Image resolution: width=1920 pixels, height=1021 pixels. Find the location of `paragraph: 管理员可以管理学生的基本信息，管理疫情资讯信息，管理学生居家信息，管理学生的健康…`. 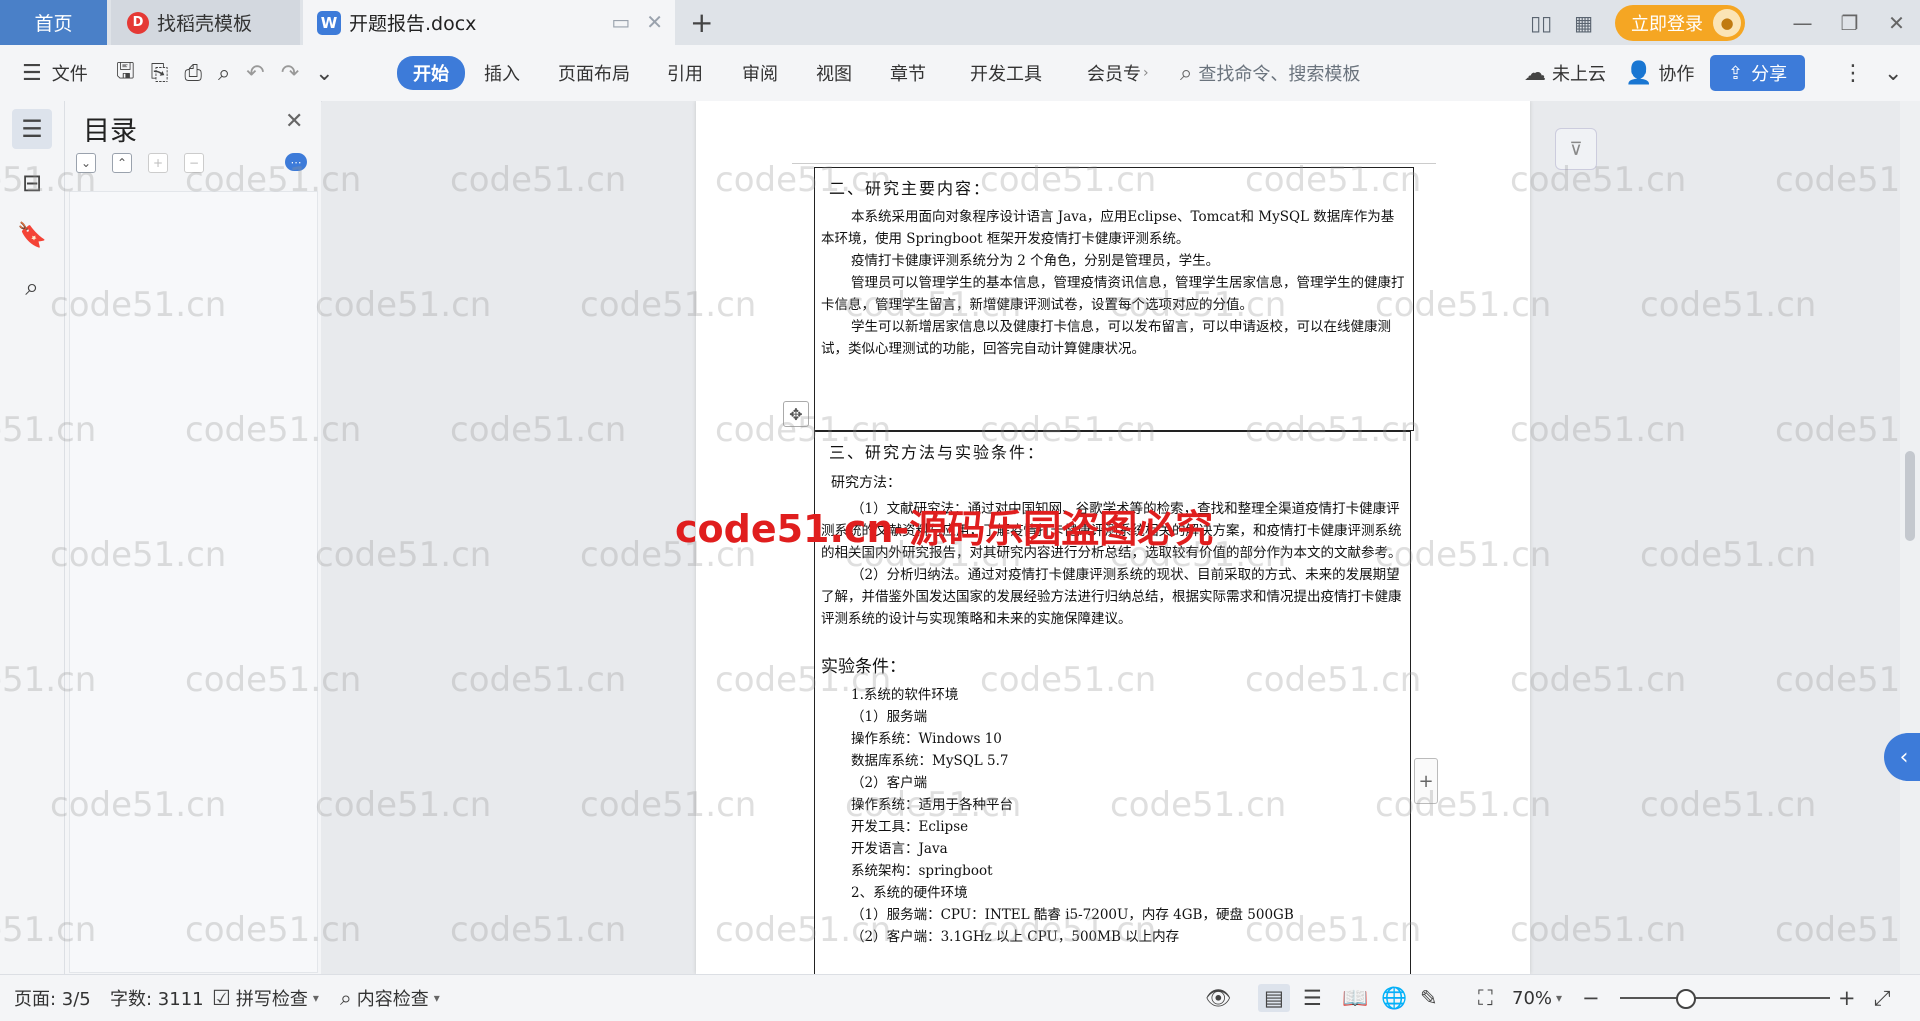

paragraph: 管理员可以管理学生的基本信息，管理疫情资讯信息，管理学生居家信息，管理学生的健康… is located at coordinates (1113, 294).